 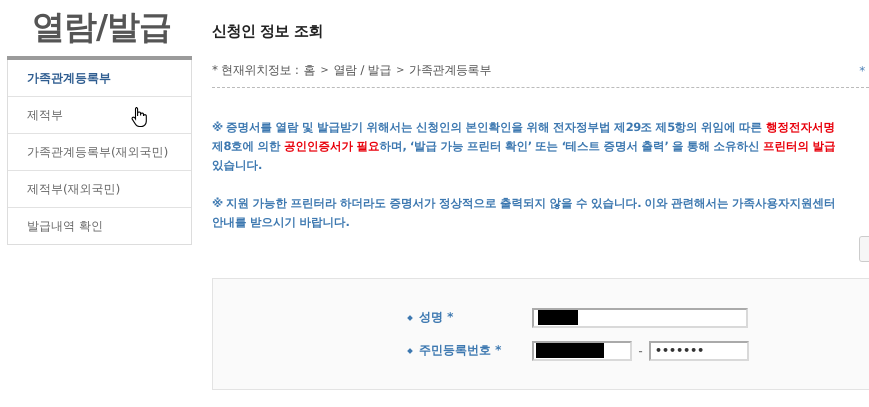 I want to click on breadcrumb-link: 가족관계등록부, so click(x=450, y=70).